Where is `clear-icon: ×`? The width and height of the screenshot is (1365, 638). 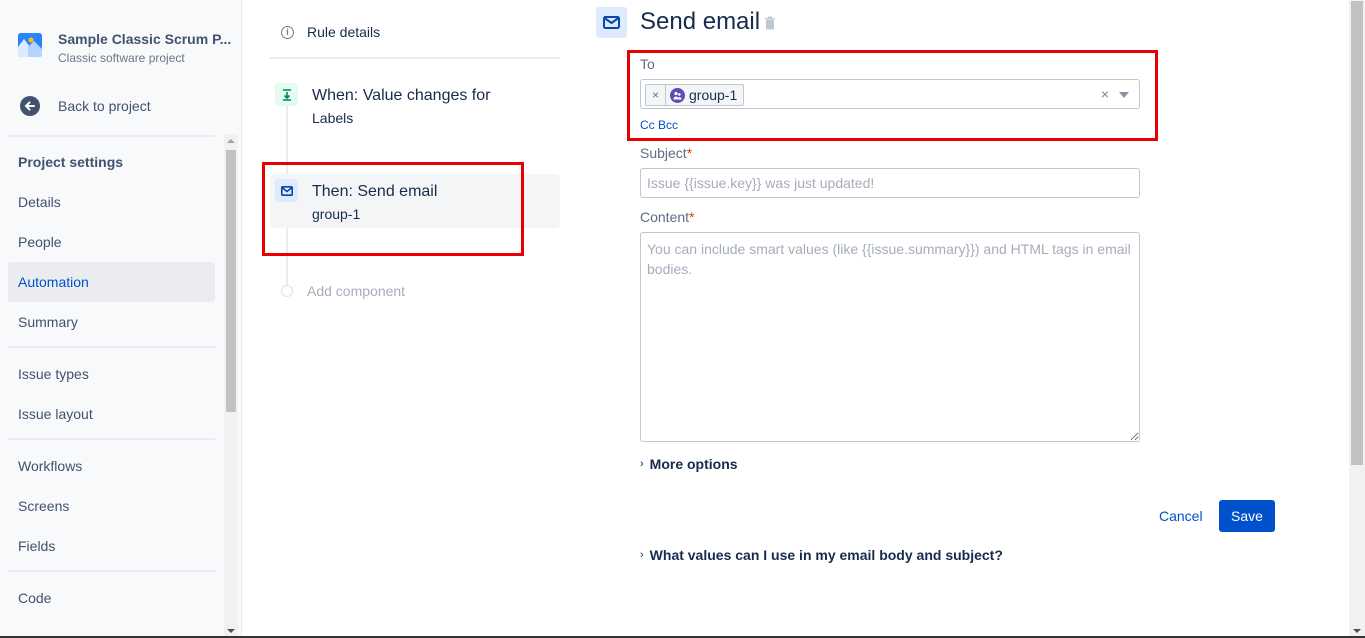
clear-icon: × is located at coordinates (1105, 94).